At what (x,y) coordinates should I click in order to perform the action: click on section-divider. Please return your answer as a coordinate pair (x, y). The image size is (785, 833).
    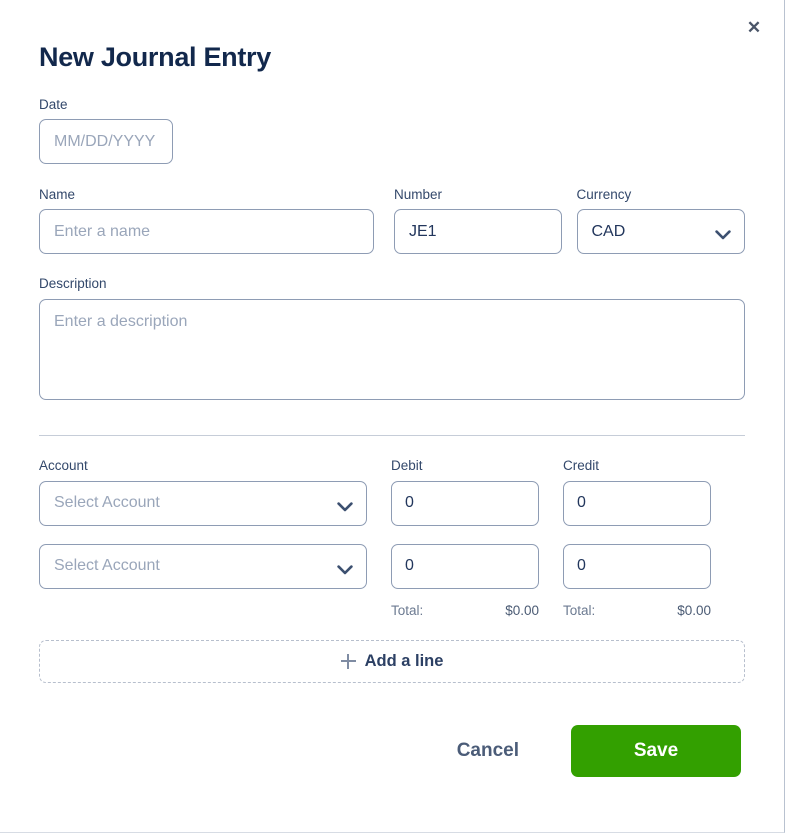
    Looking at the image, I should click on (392, 435).